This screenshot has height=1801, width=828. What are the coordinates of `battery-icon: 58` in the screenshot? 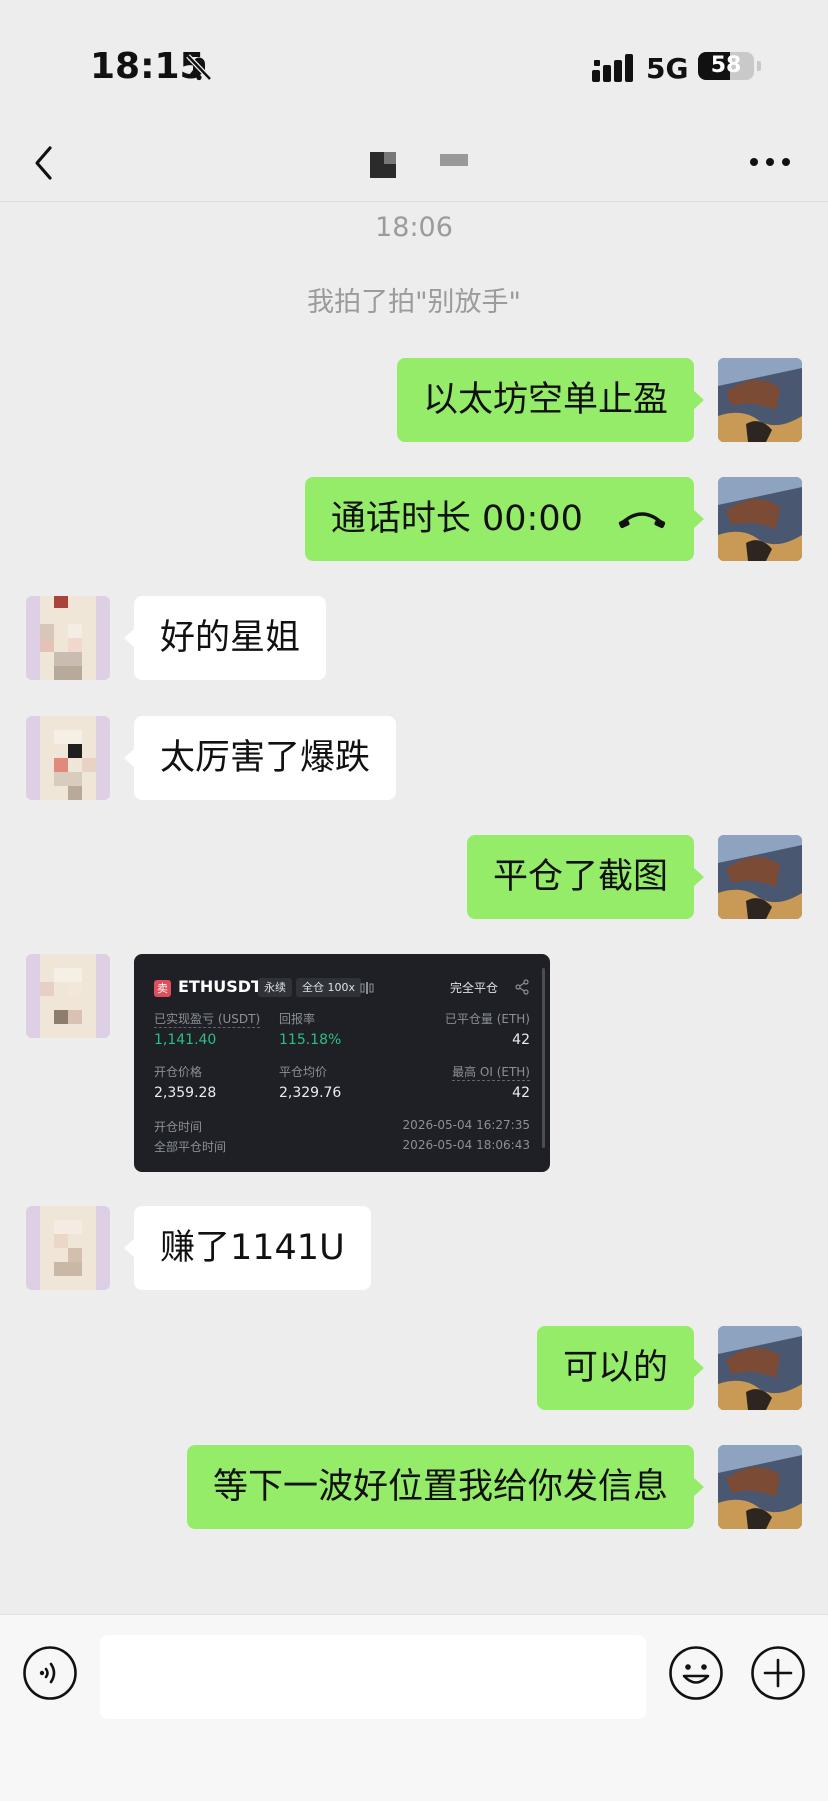 It's located at (726, 66).